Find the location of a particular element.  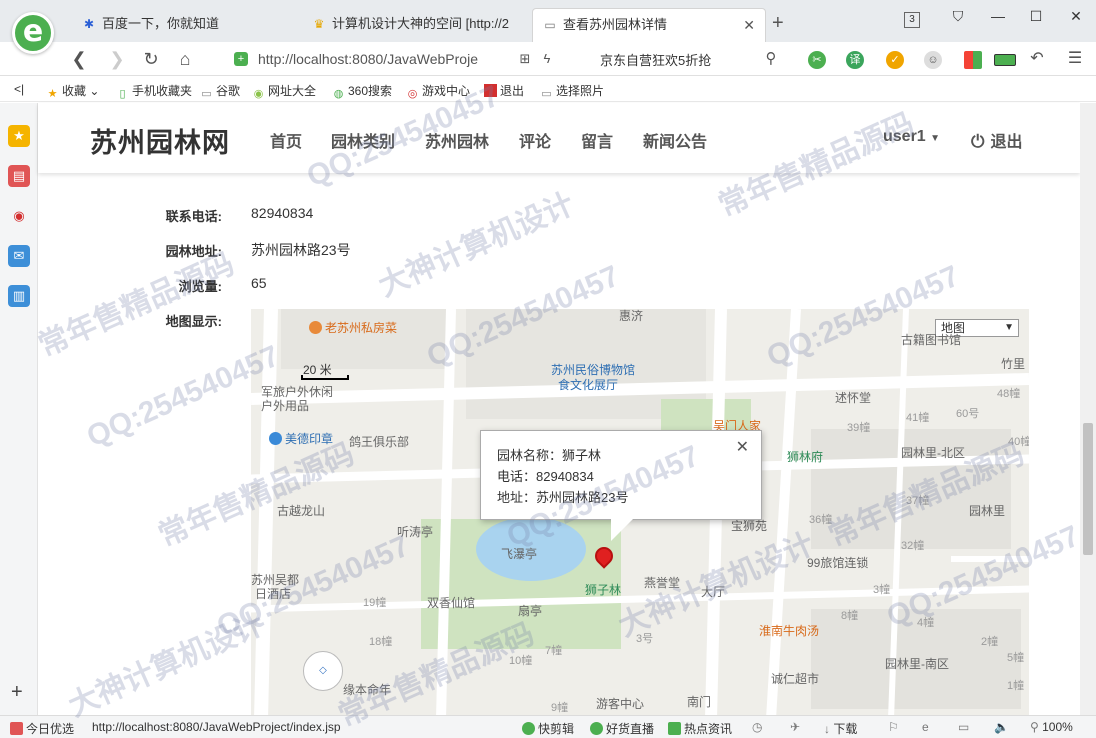

maximize-icon: ☐ is located at coordinates (1036, 16).